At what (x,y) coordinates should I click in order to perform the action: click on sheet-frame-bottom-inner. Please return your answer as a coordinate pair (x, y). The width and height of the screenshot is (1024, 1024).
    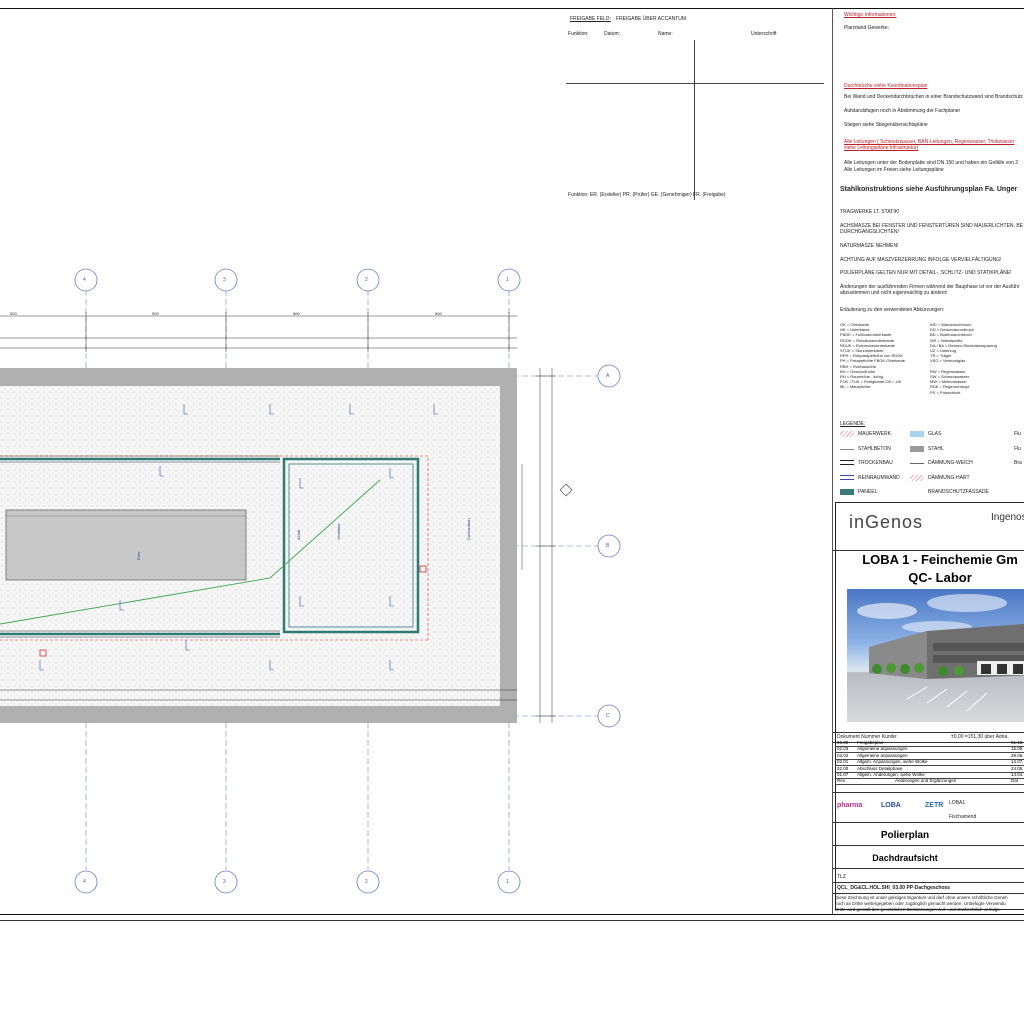
    Looking at the image, I should click on (512, 920).